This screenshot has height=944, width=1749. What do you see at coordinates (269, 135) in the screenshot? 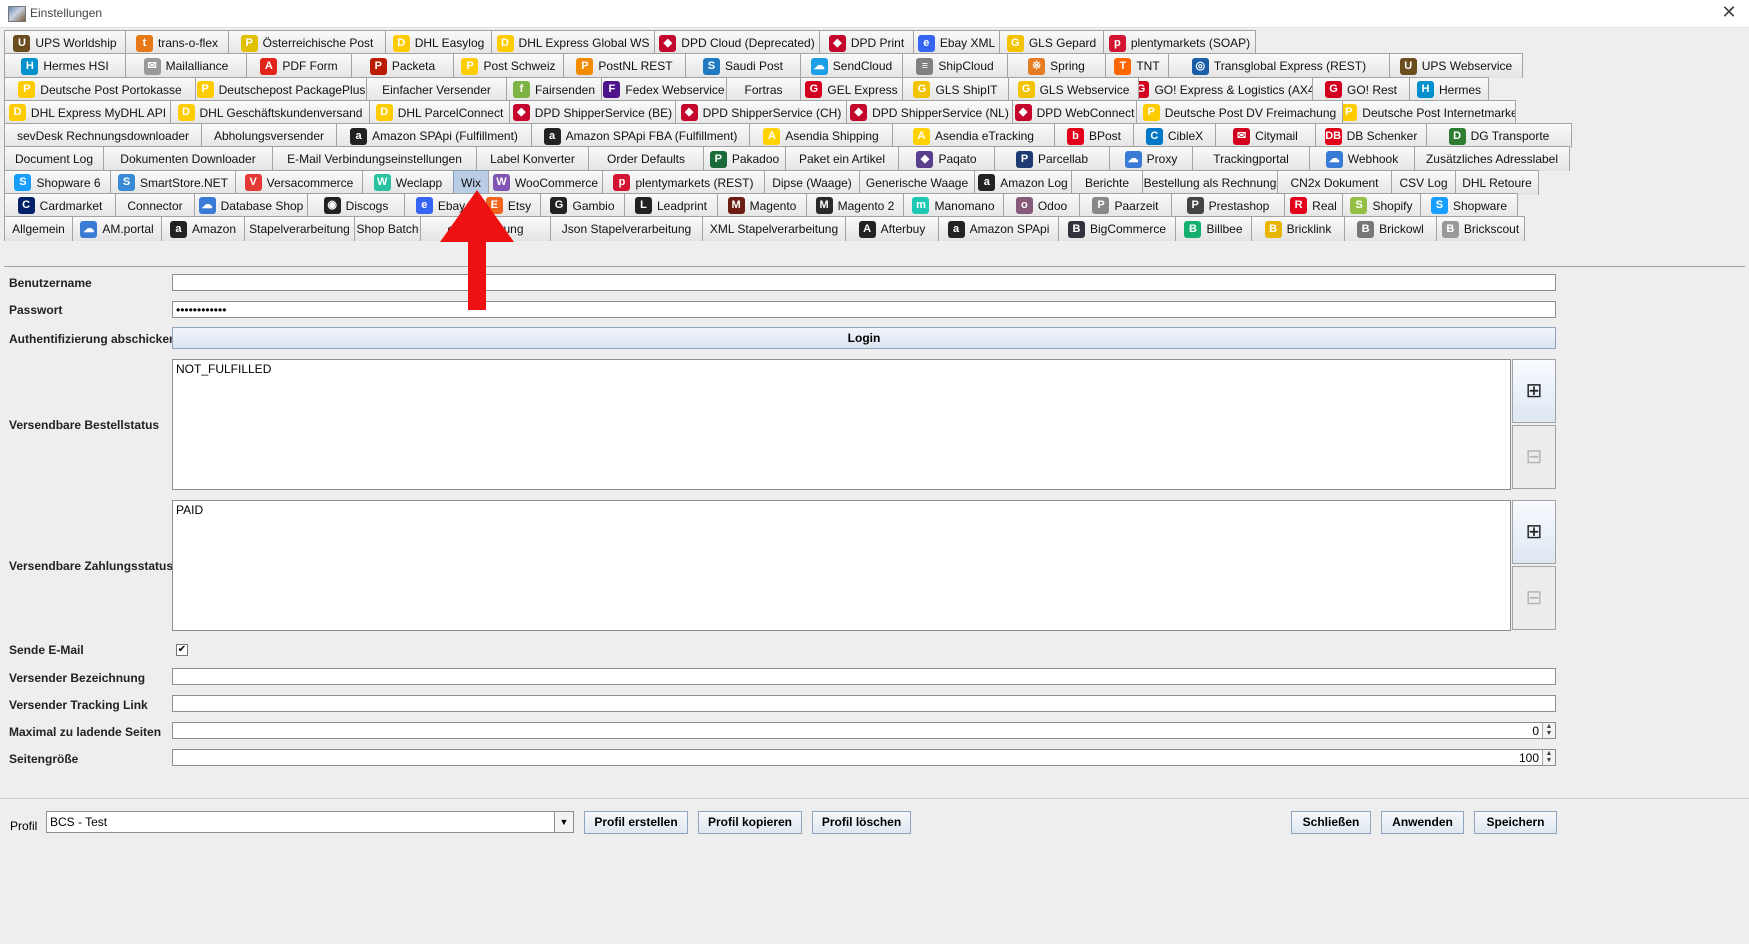
I see `tab-abholungsversender: Abholungsversender` at bounding box center [269, 135].